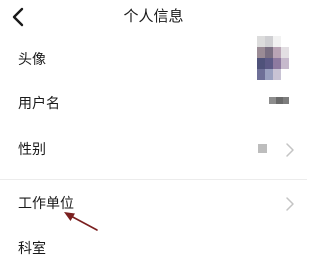  I want to click on page-title: 个人信息, so click(153, 16).